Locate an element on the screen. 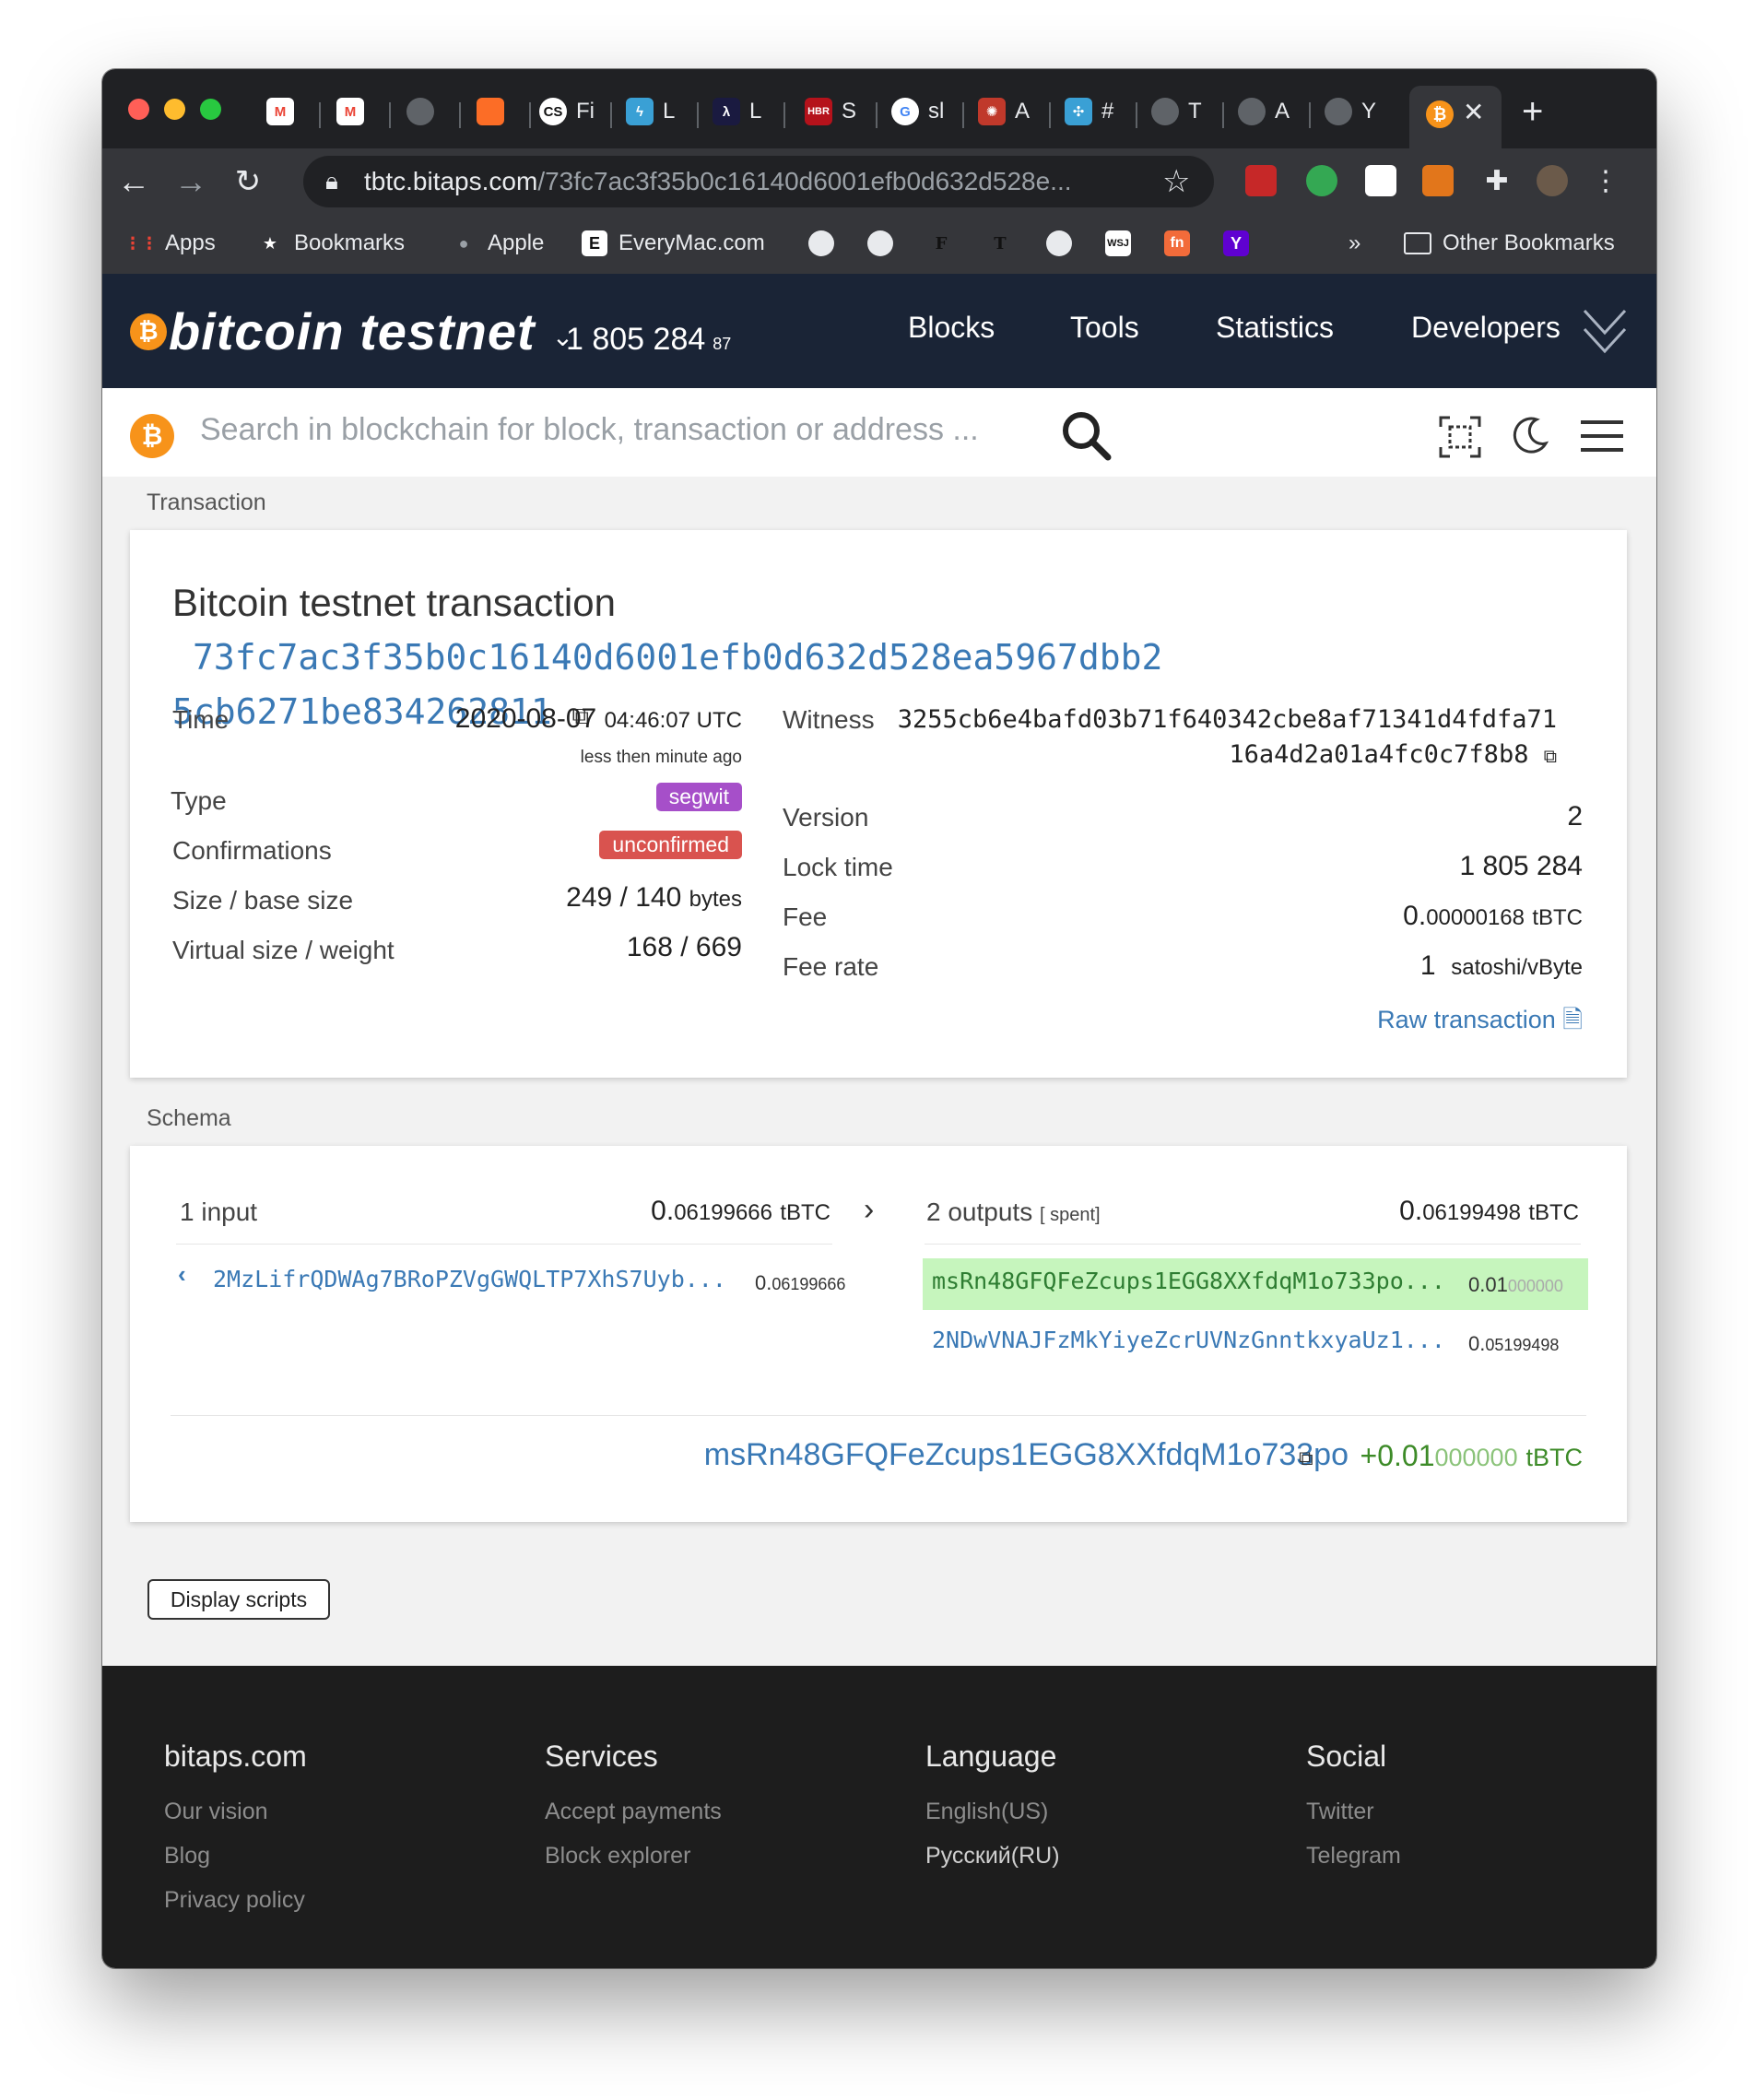 Image resolution: width=1755 pixels, height=2100 pixels. double-chevron-down-icon is located at coordinates (1605, 332).